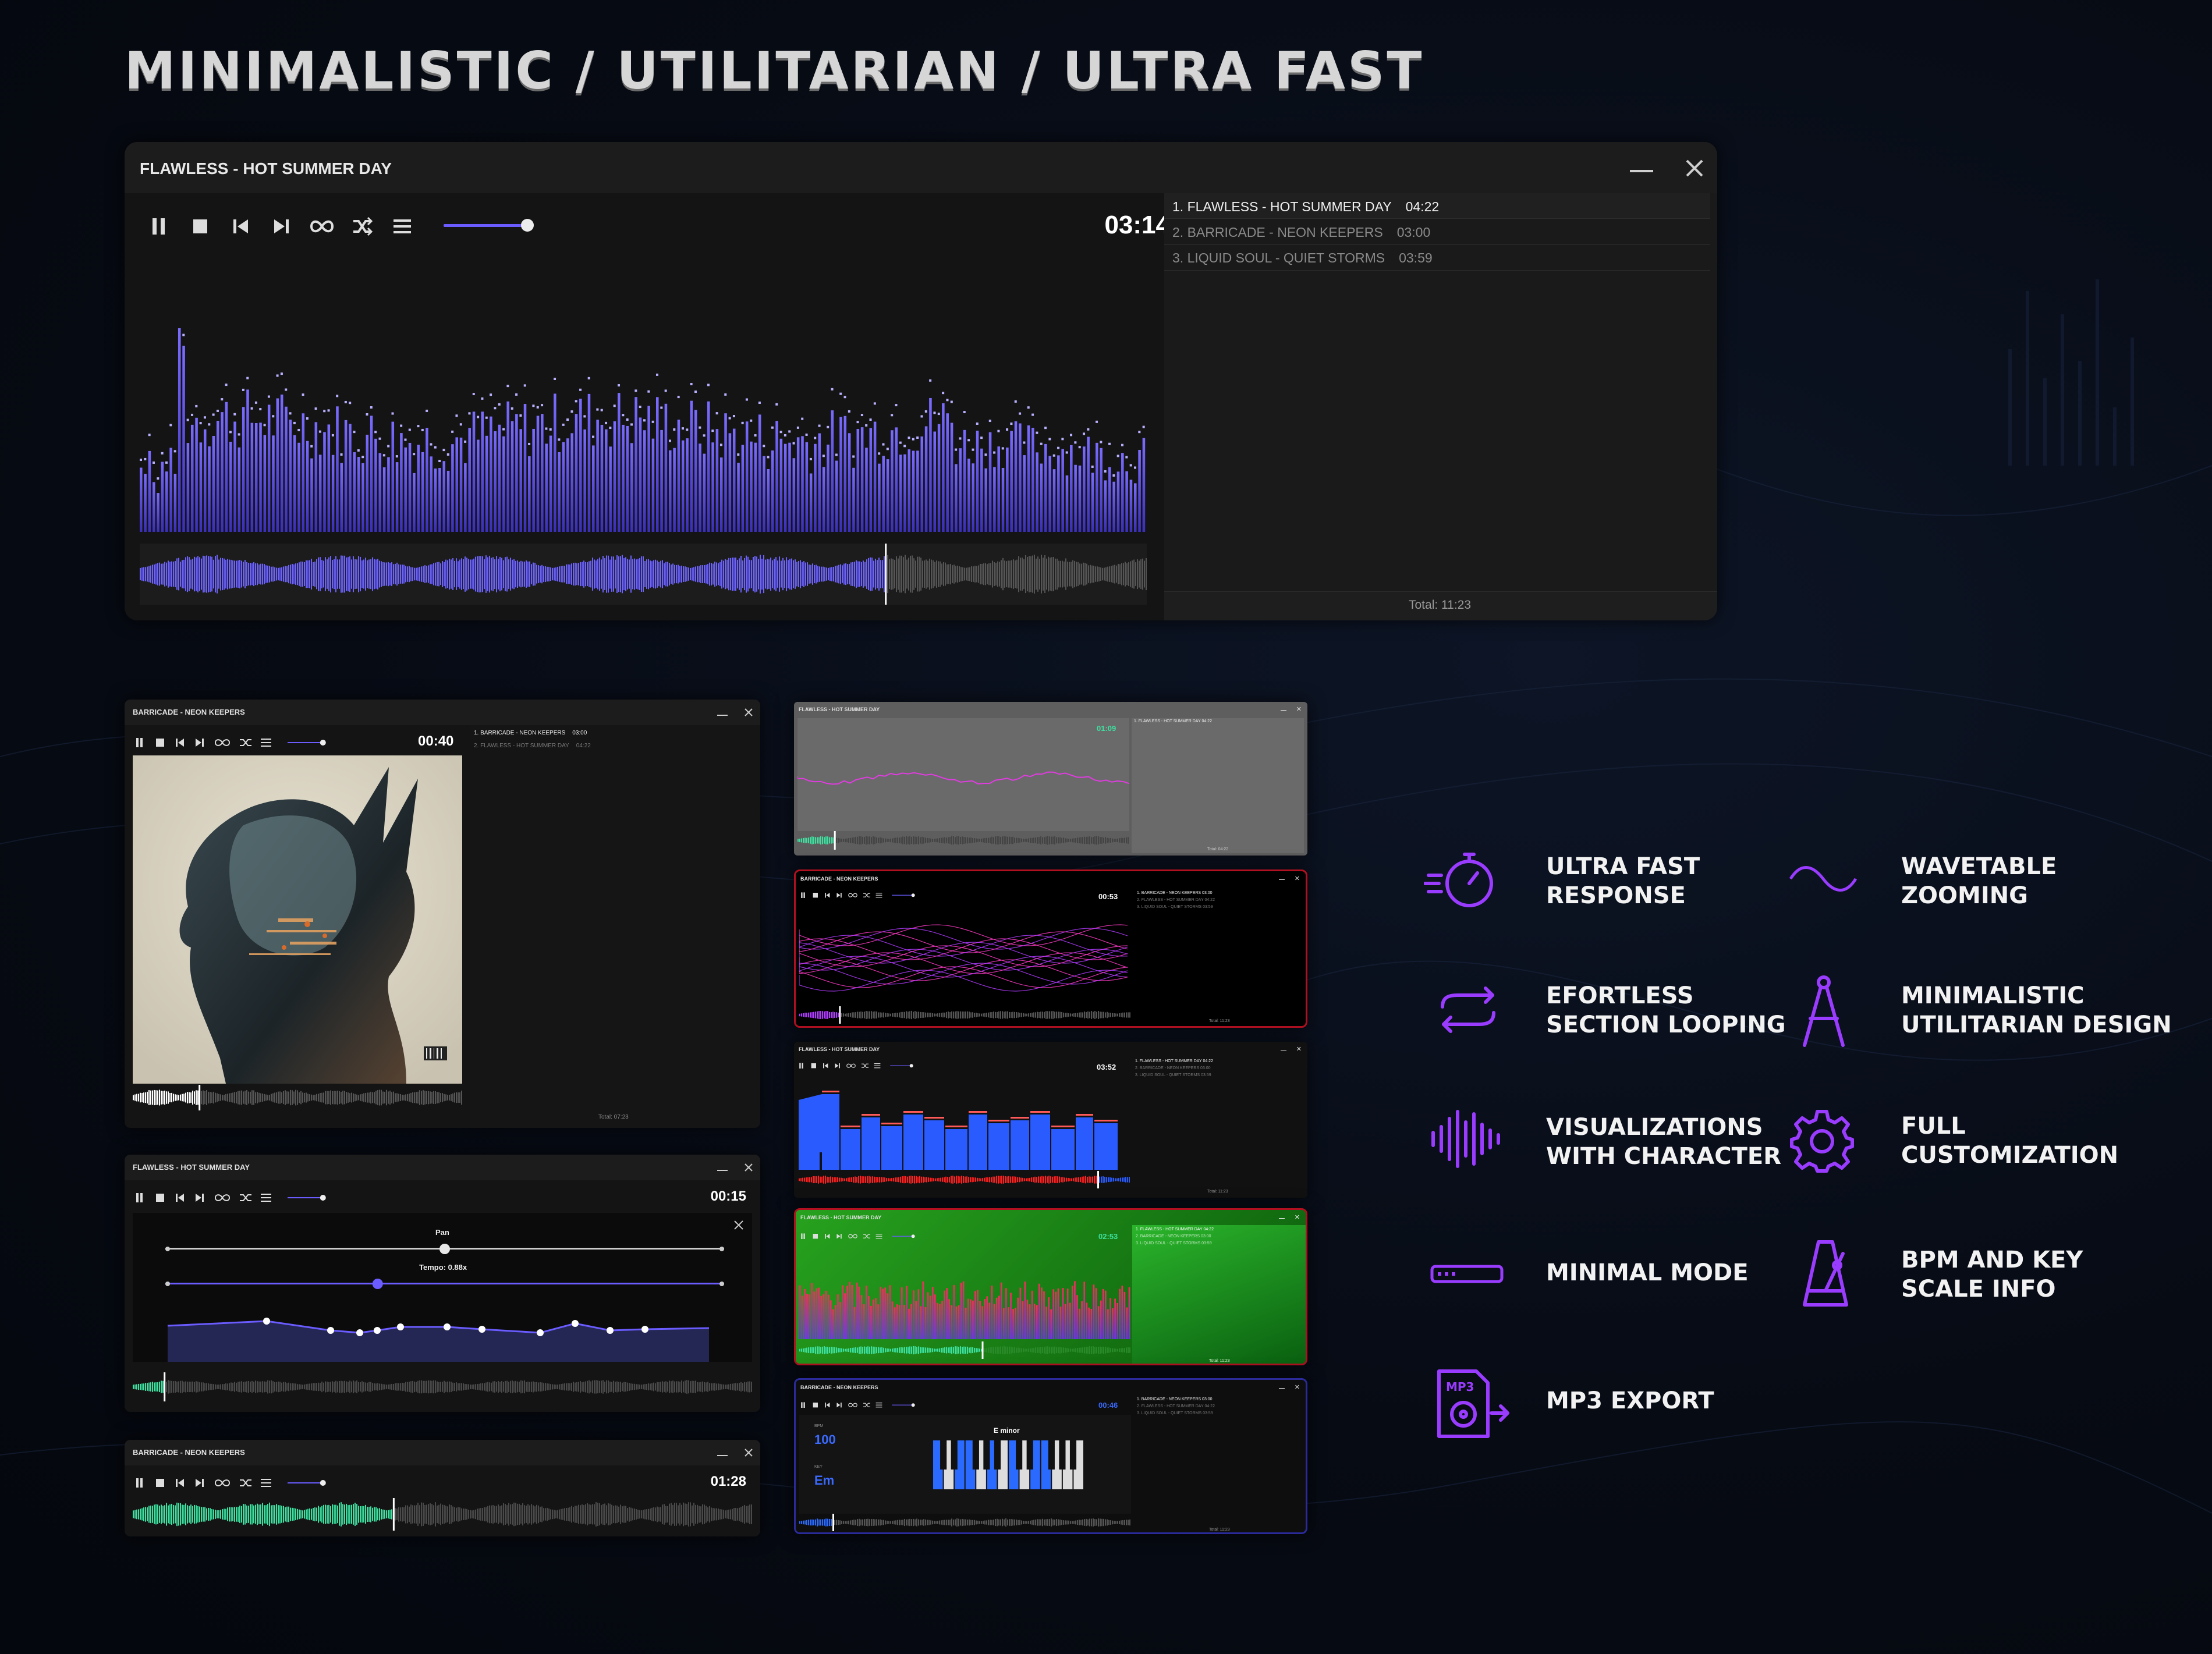 Image resolution: width=2212 pixels, height=1654 pixels. Describe the element at coordinates (738, 1225) in the screenshot. I see `close-effects-button` at that location.